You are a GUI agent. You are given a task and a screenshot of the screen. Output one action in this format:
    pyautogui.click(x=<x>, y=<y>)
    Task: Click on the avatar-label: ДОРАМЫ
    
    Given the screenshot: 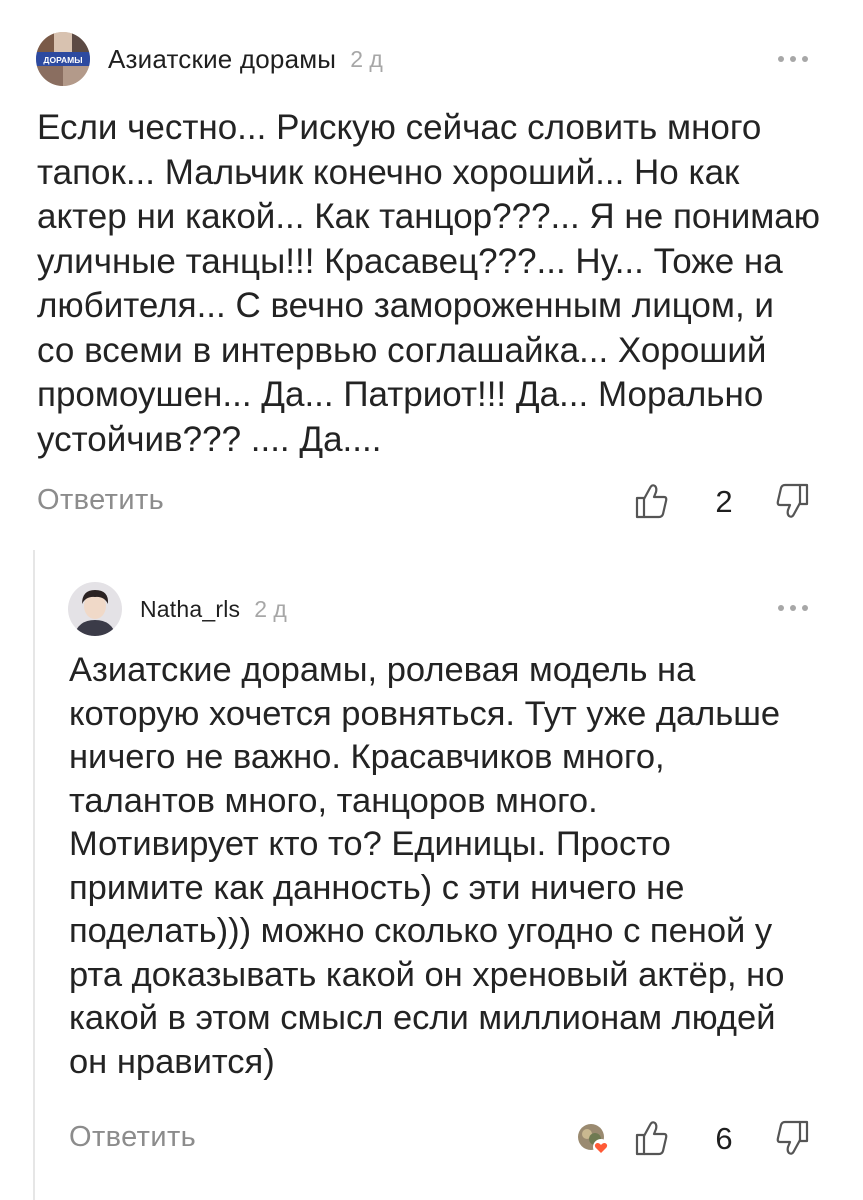 What is the action you would take?
    pyautogui.click(x=62, y=60)
    